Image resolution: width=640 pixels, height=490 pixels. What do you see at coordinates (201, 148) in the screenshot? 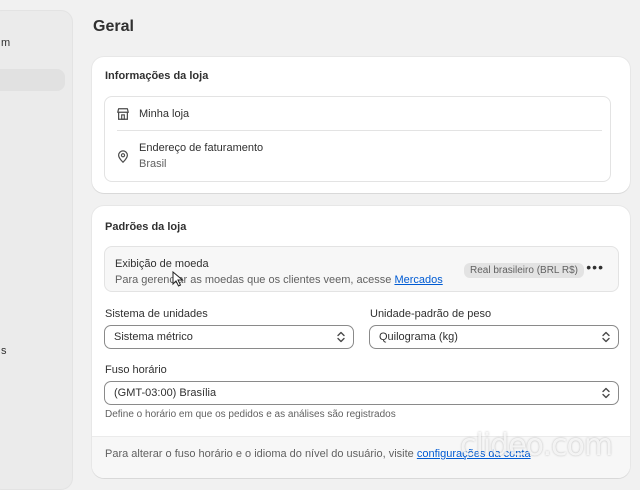
I see `billing-address-label: Endereço de faturamento` at bounding box center [201, 148].